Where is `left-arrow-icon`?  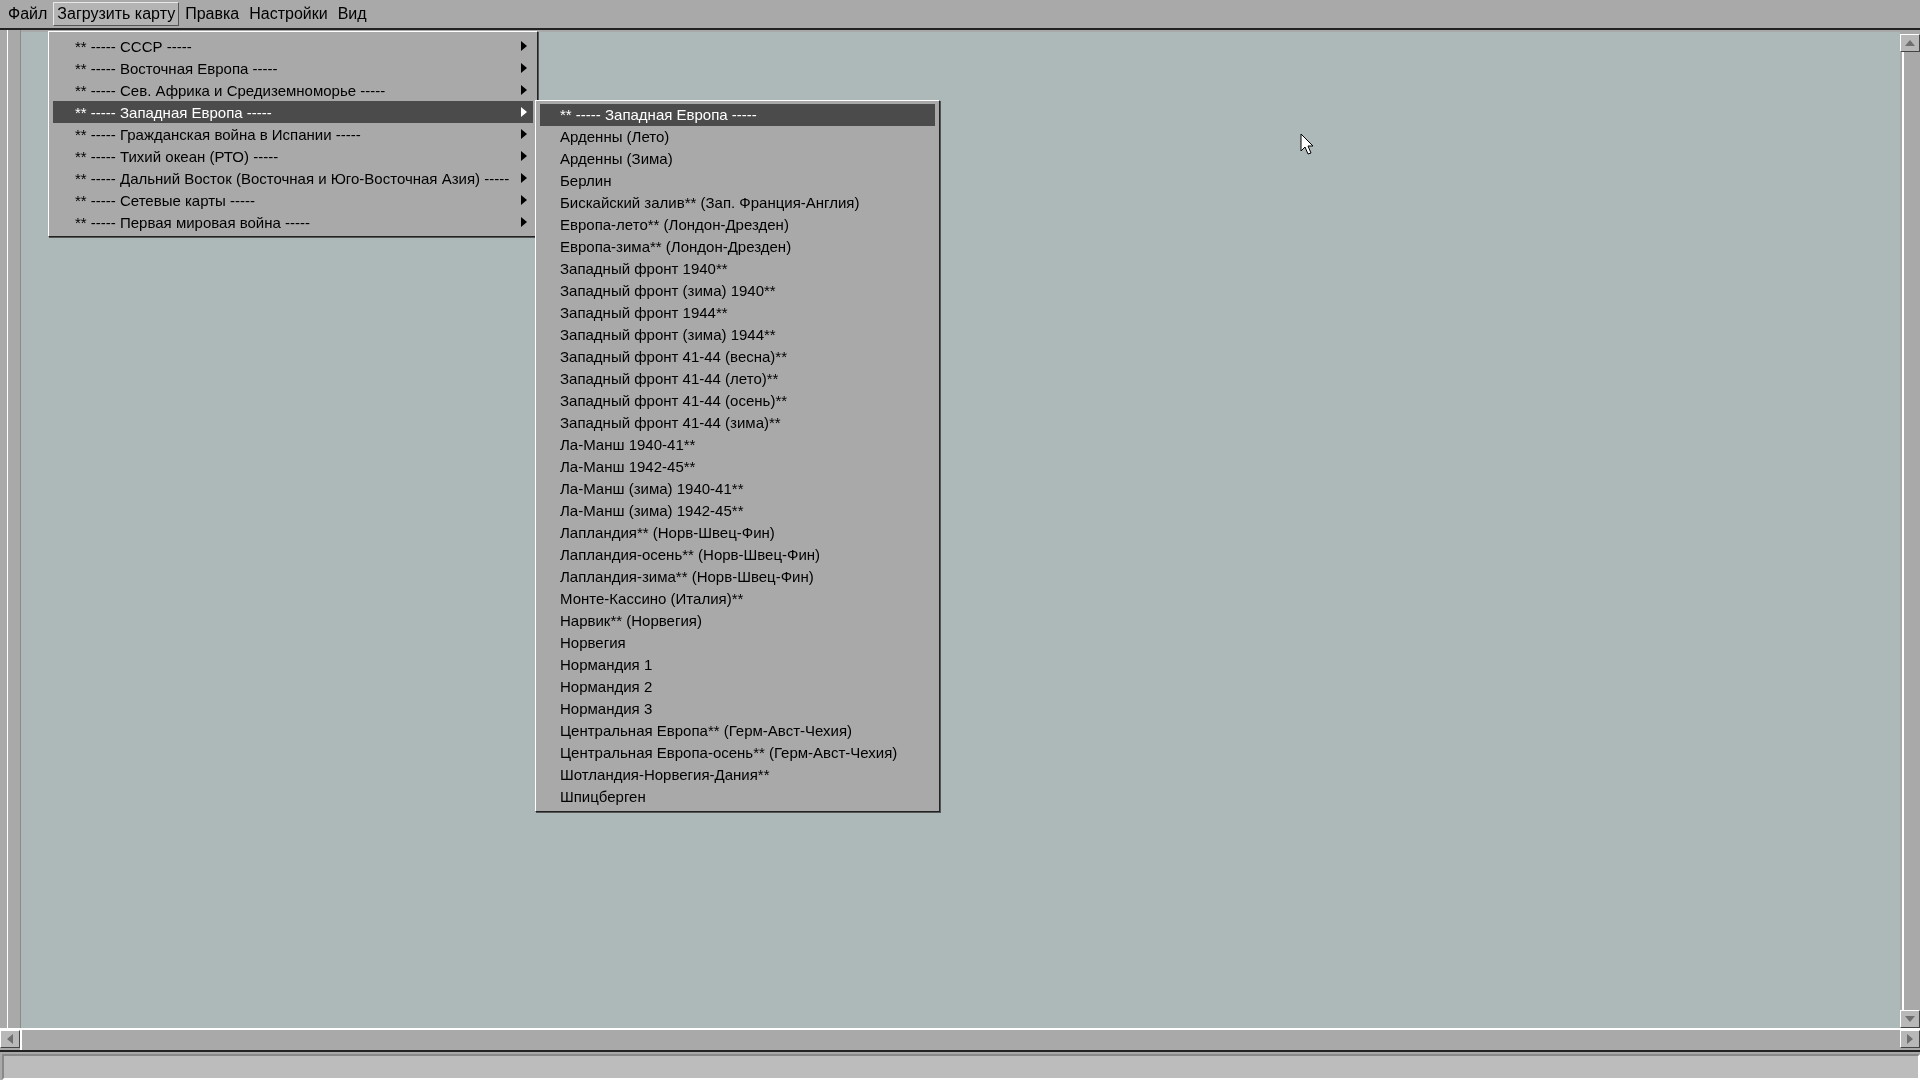
left-arrow-icon is located at coordinates (10, 1039).